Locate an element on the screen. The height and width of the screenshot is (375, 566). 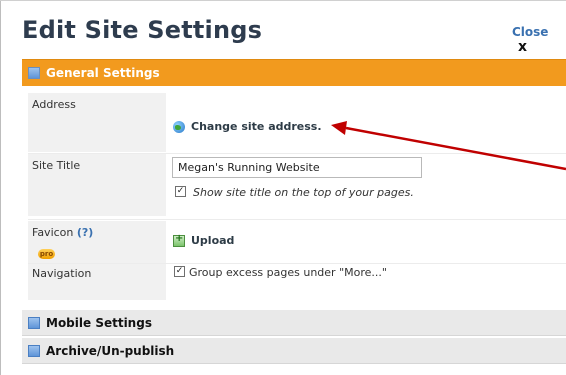
group-pages-checkbox-label: Group excess pages under "More..." is located at coordinates (288, 272).